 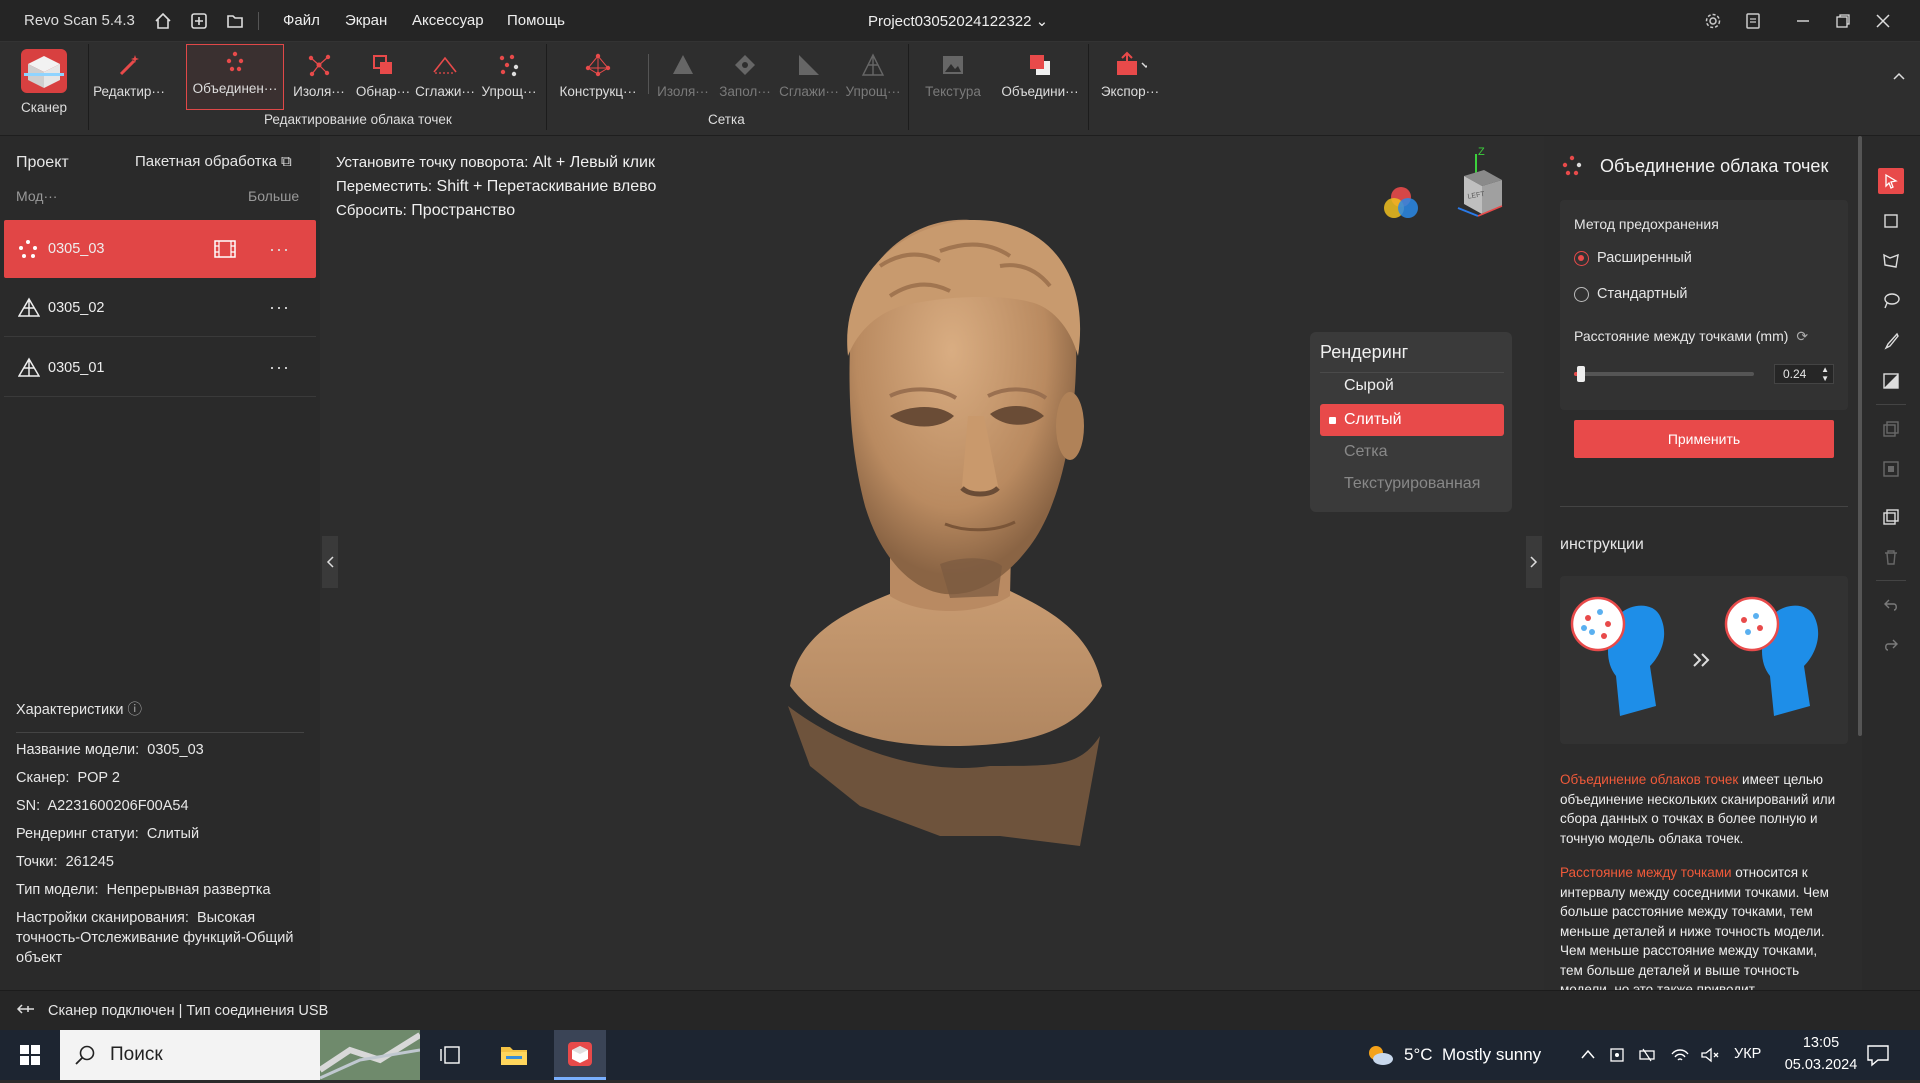 I want to click on characteristics-label: Характеристики ⓘ, so click(x=79, y=708).